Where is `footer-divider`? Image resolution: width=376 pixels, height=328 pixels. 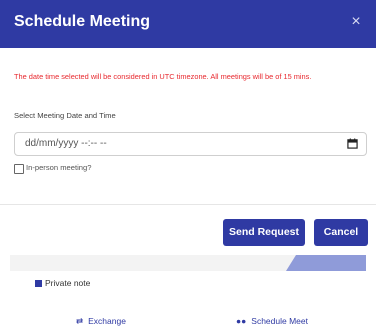
footer-divider is located at coordinates (188, 204).